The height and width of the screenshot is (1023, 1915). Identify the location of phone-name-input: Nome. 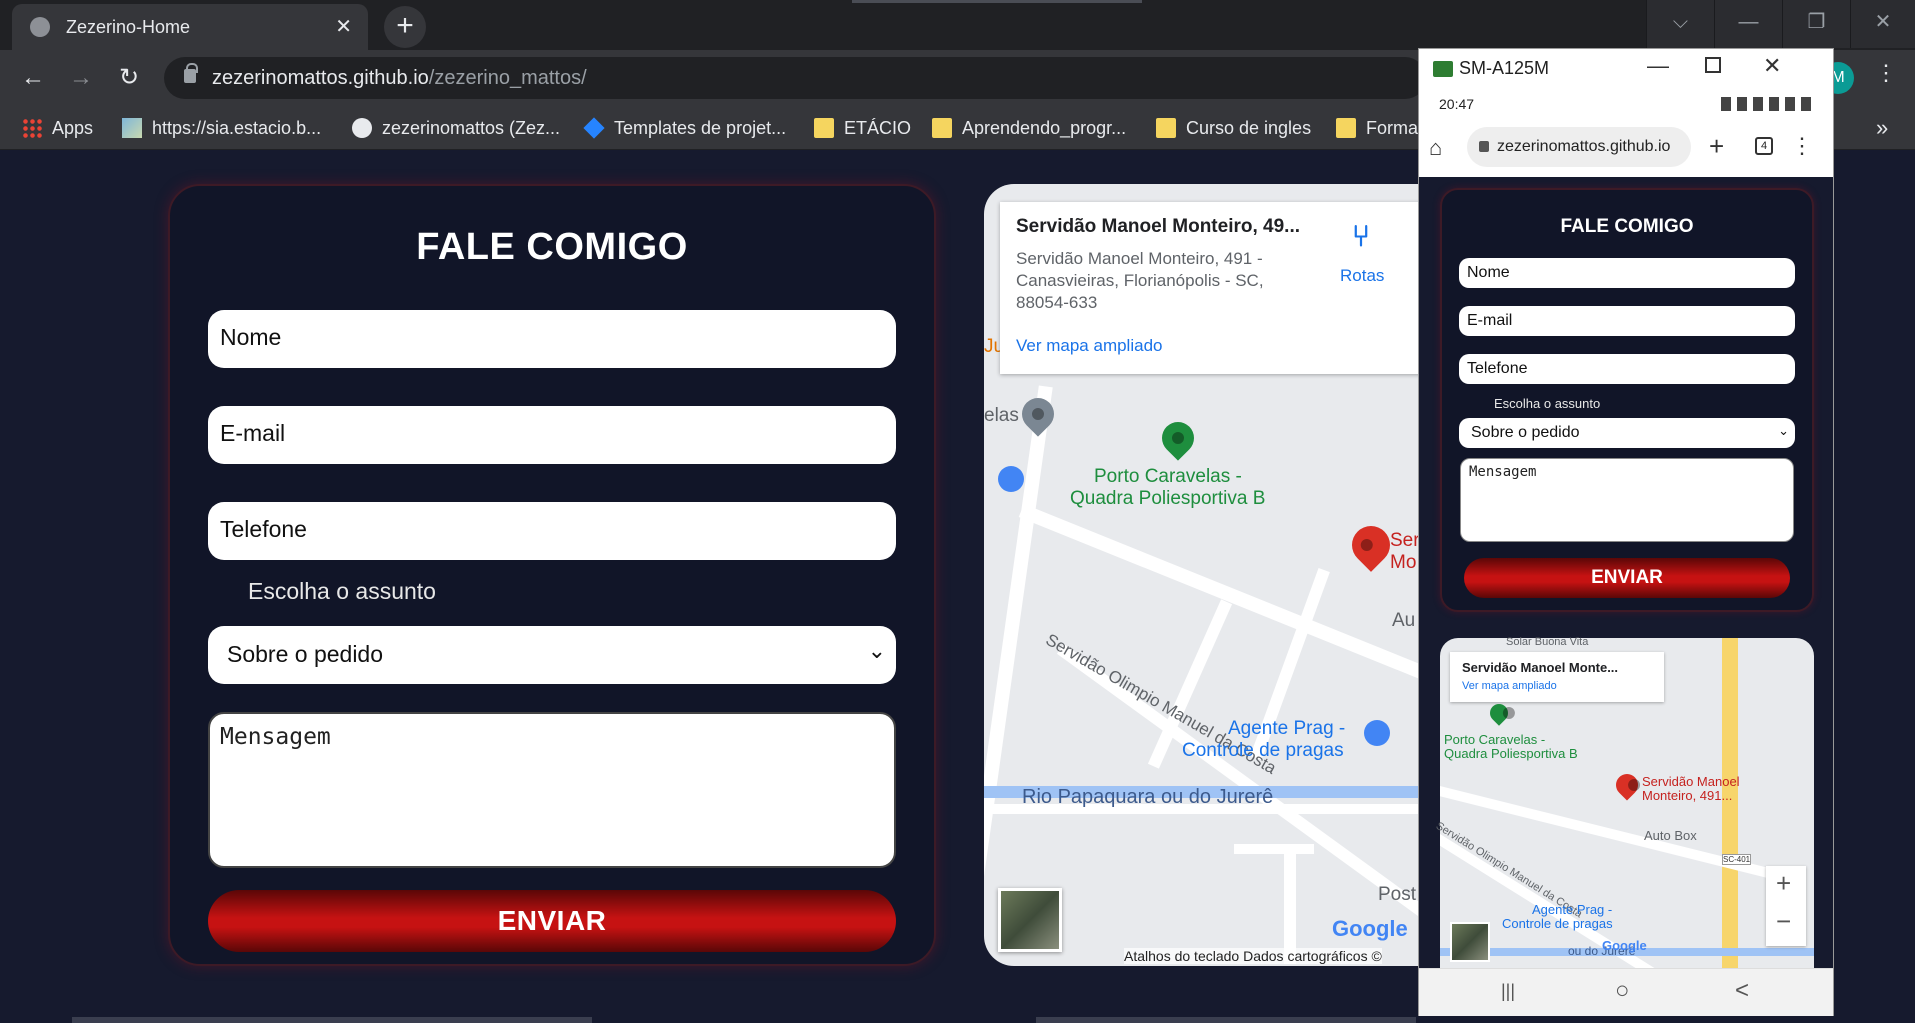
(1627, 273).